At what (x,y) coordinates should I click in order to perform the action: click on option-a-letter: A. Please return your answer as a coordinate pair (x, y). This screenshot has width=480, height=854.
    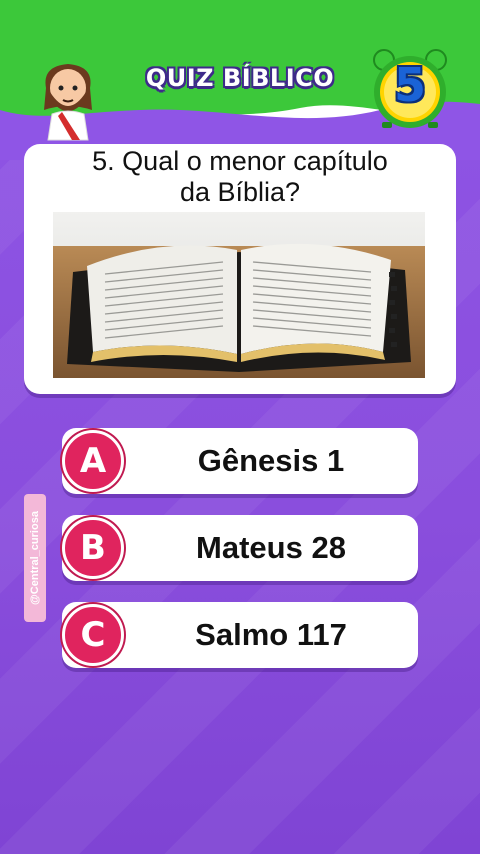
    Looking at the image, I should click on (93, 461).